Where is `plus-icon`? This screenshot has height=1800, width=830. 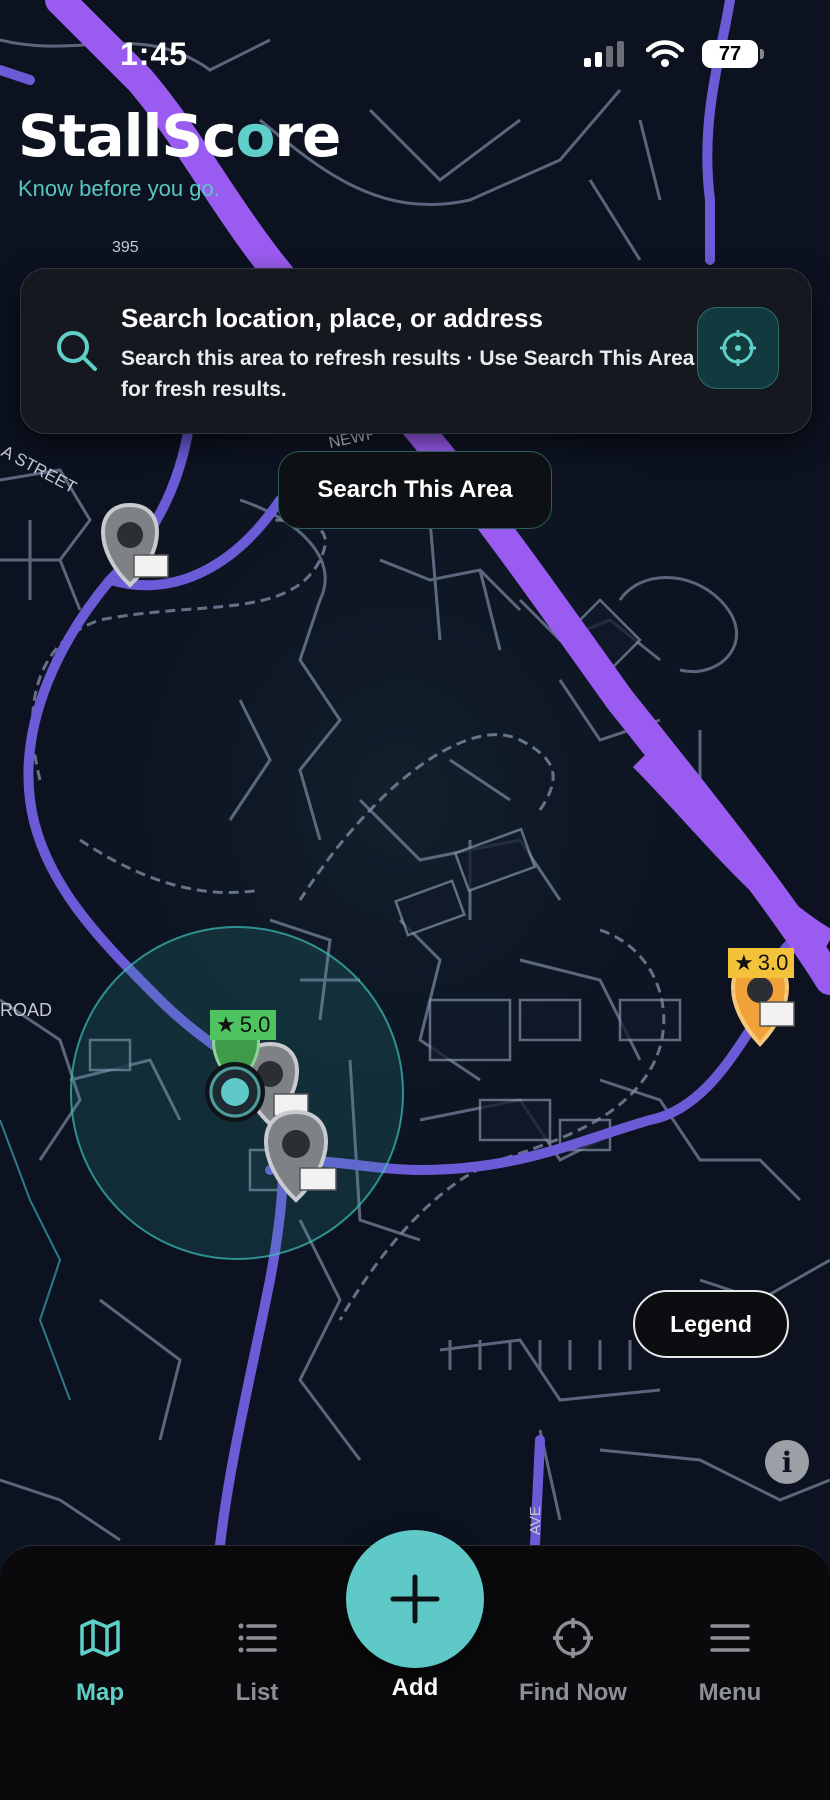
plus-icon is located at coordinates (415, 1599).